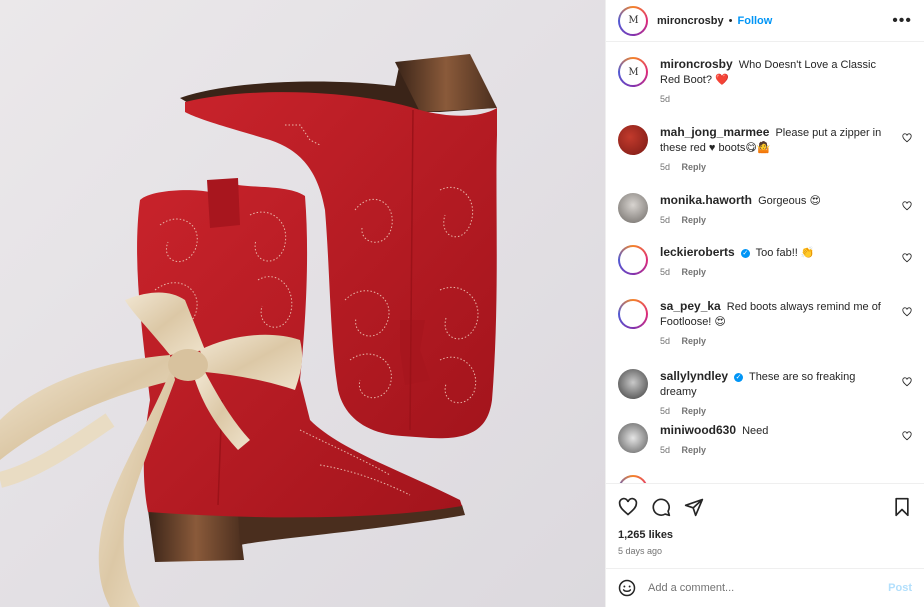 Image resolution: width=924 pixels, height=607 pixels. What do you see at coordinates (696, 64) in the screenshot?
I see `caption-username: mironcrosby` at bounding box center [696, 64].